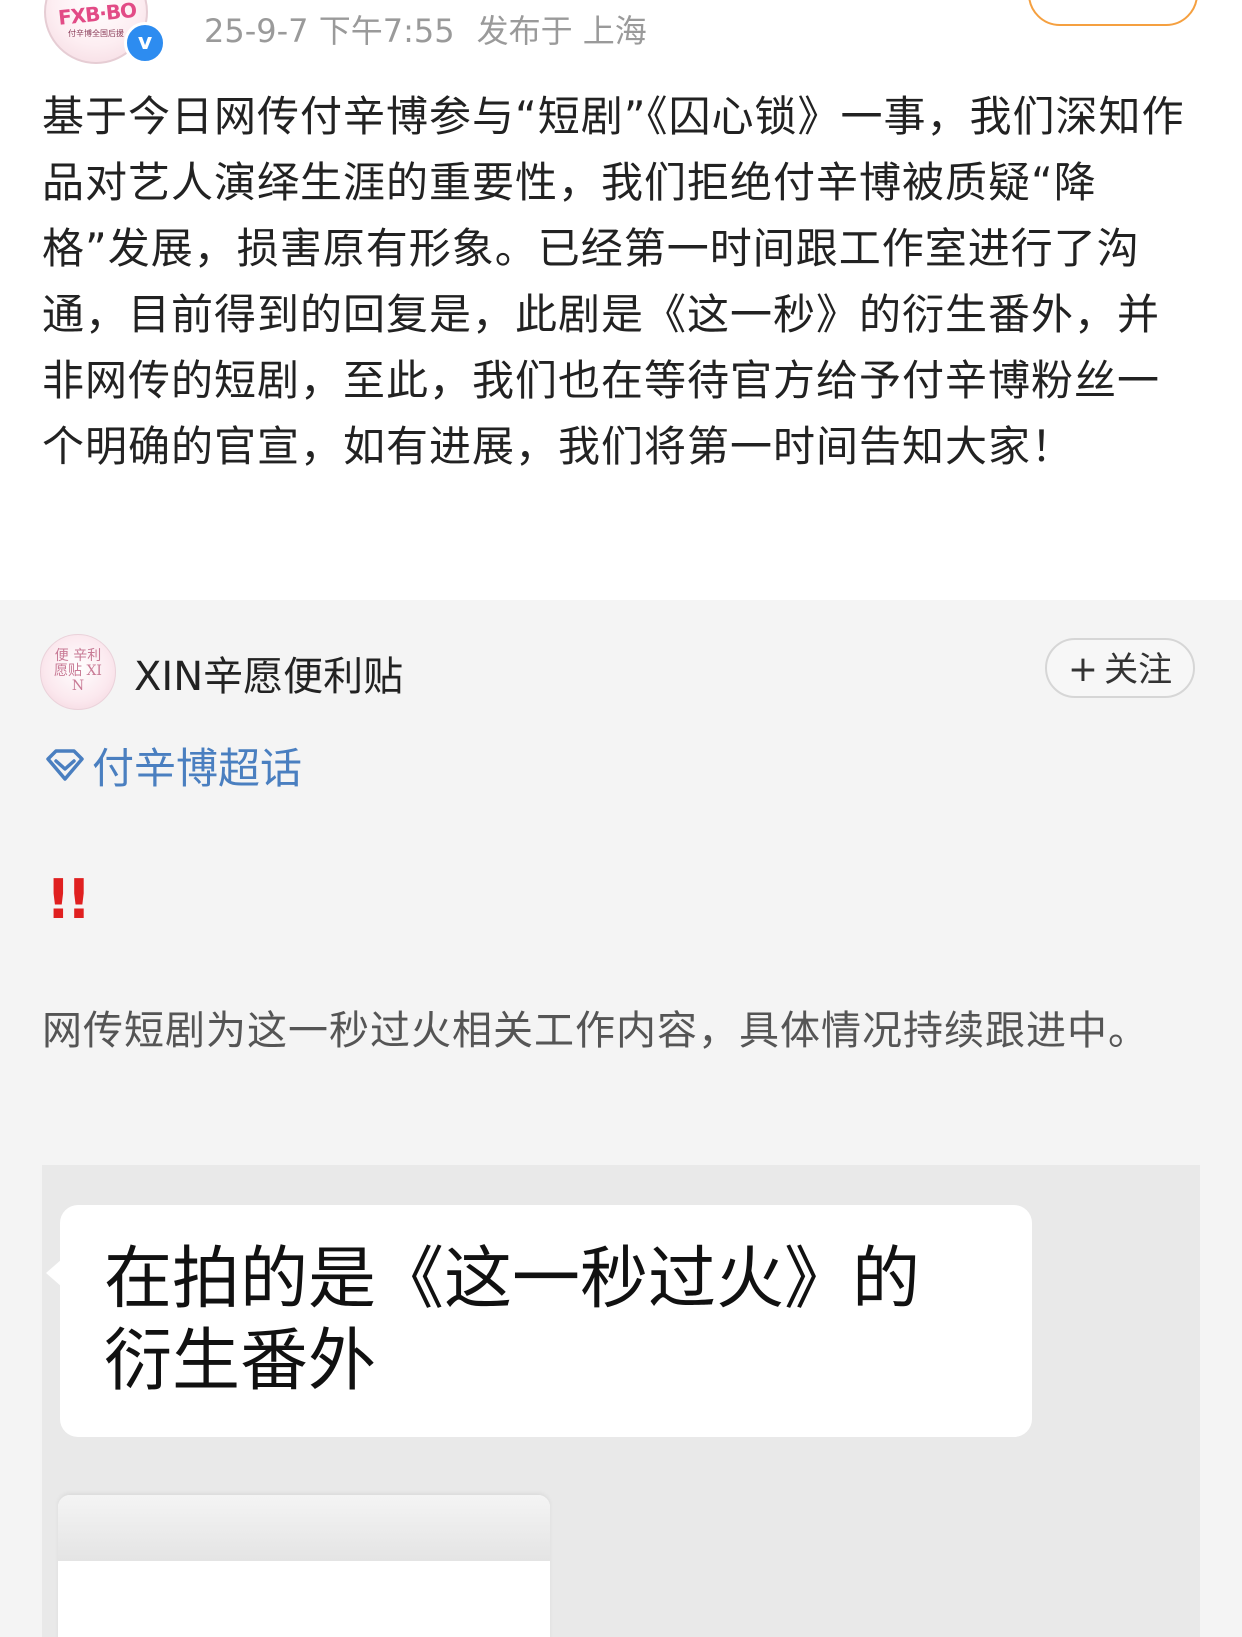 This screenshot has height=1637, width=1242. Describe the element at coordinates (304, 1528) in the screenshot. I see `card-header-band` at that location.